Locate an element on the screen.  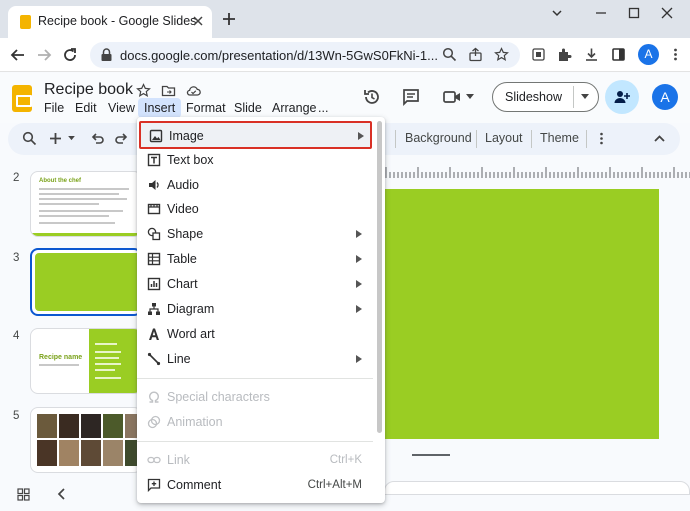
account-avatar: A is located at coordinates (665, 97).